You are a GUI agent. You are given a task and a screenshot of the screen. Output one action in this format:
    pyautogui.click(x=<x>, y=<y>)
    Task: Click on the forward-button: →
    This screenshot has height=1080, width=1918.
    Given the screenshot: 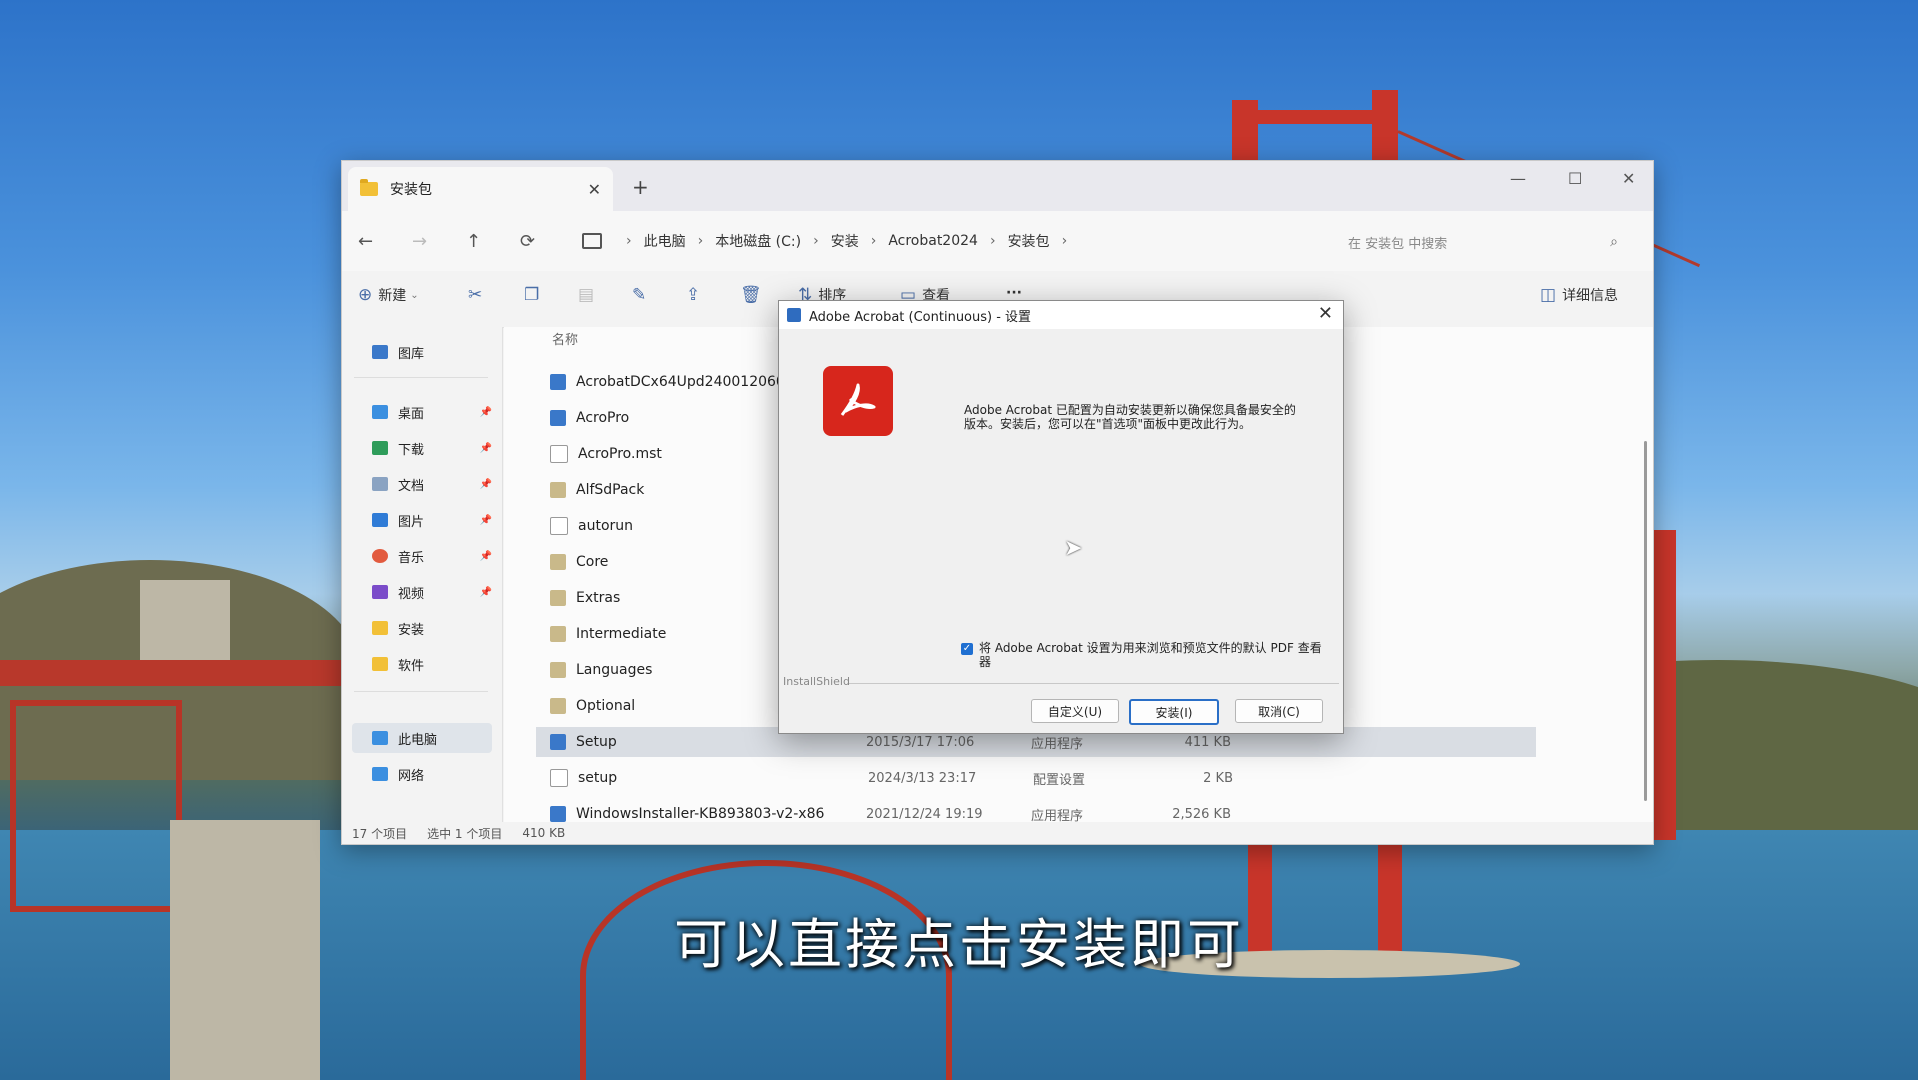 What is the action you would take?
    pyautogui.click(x=419, y=241)
    